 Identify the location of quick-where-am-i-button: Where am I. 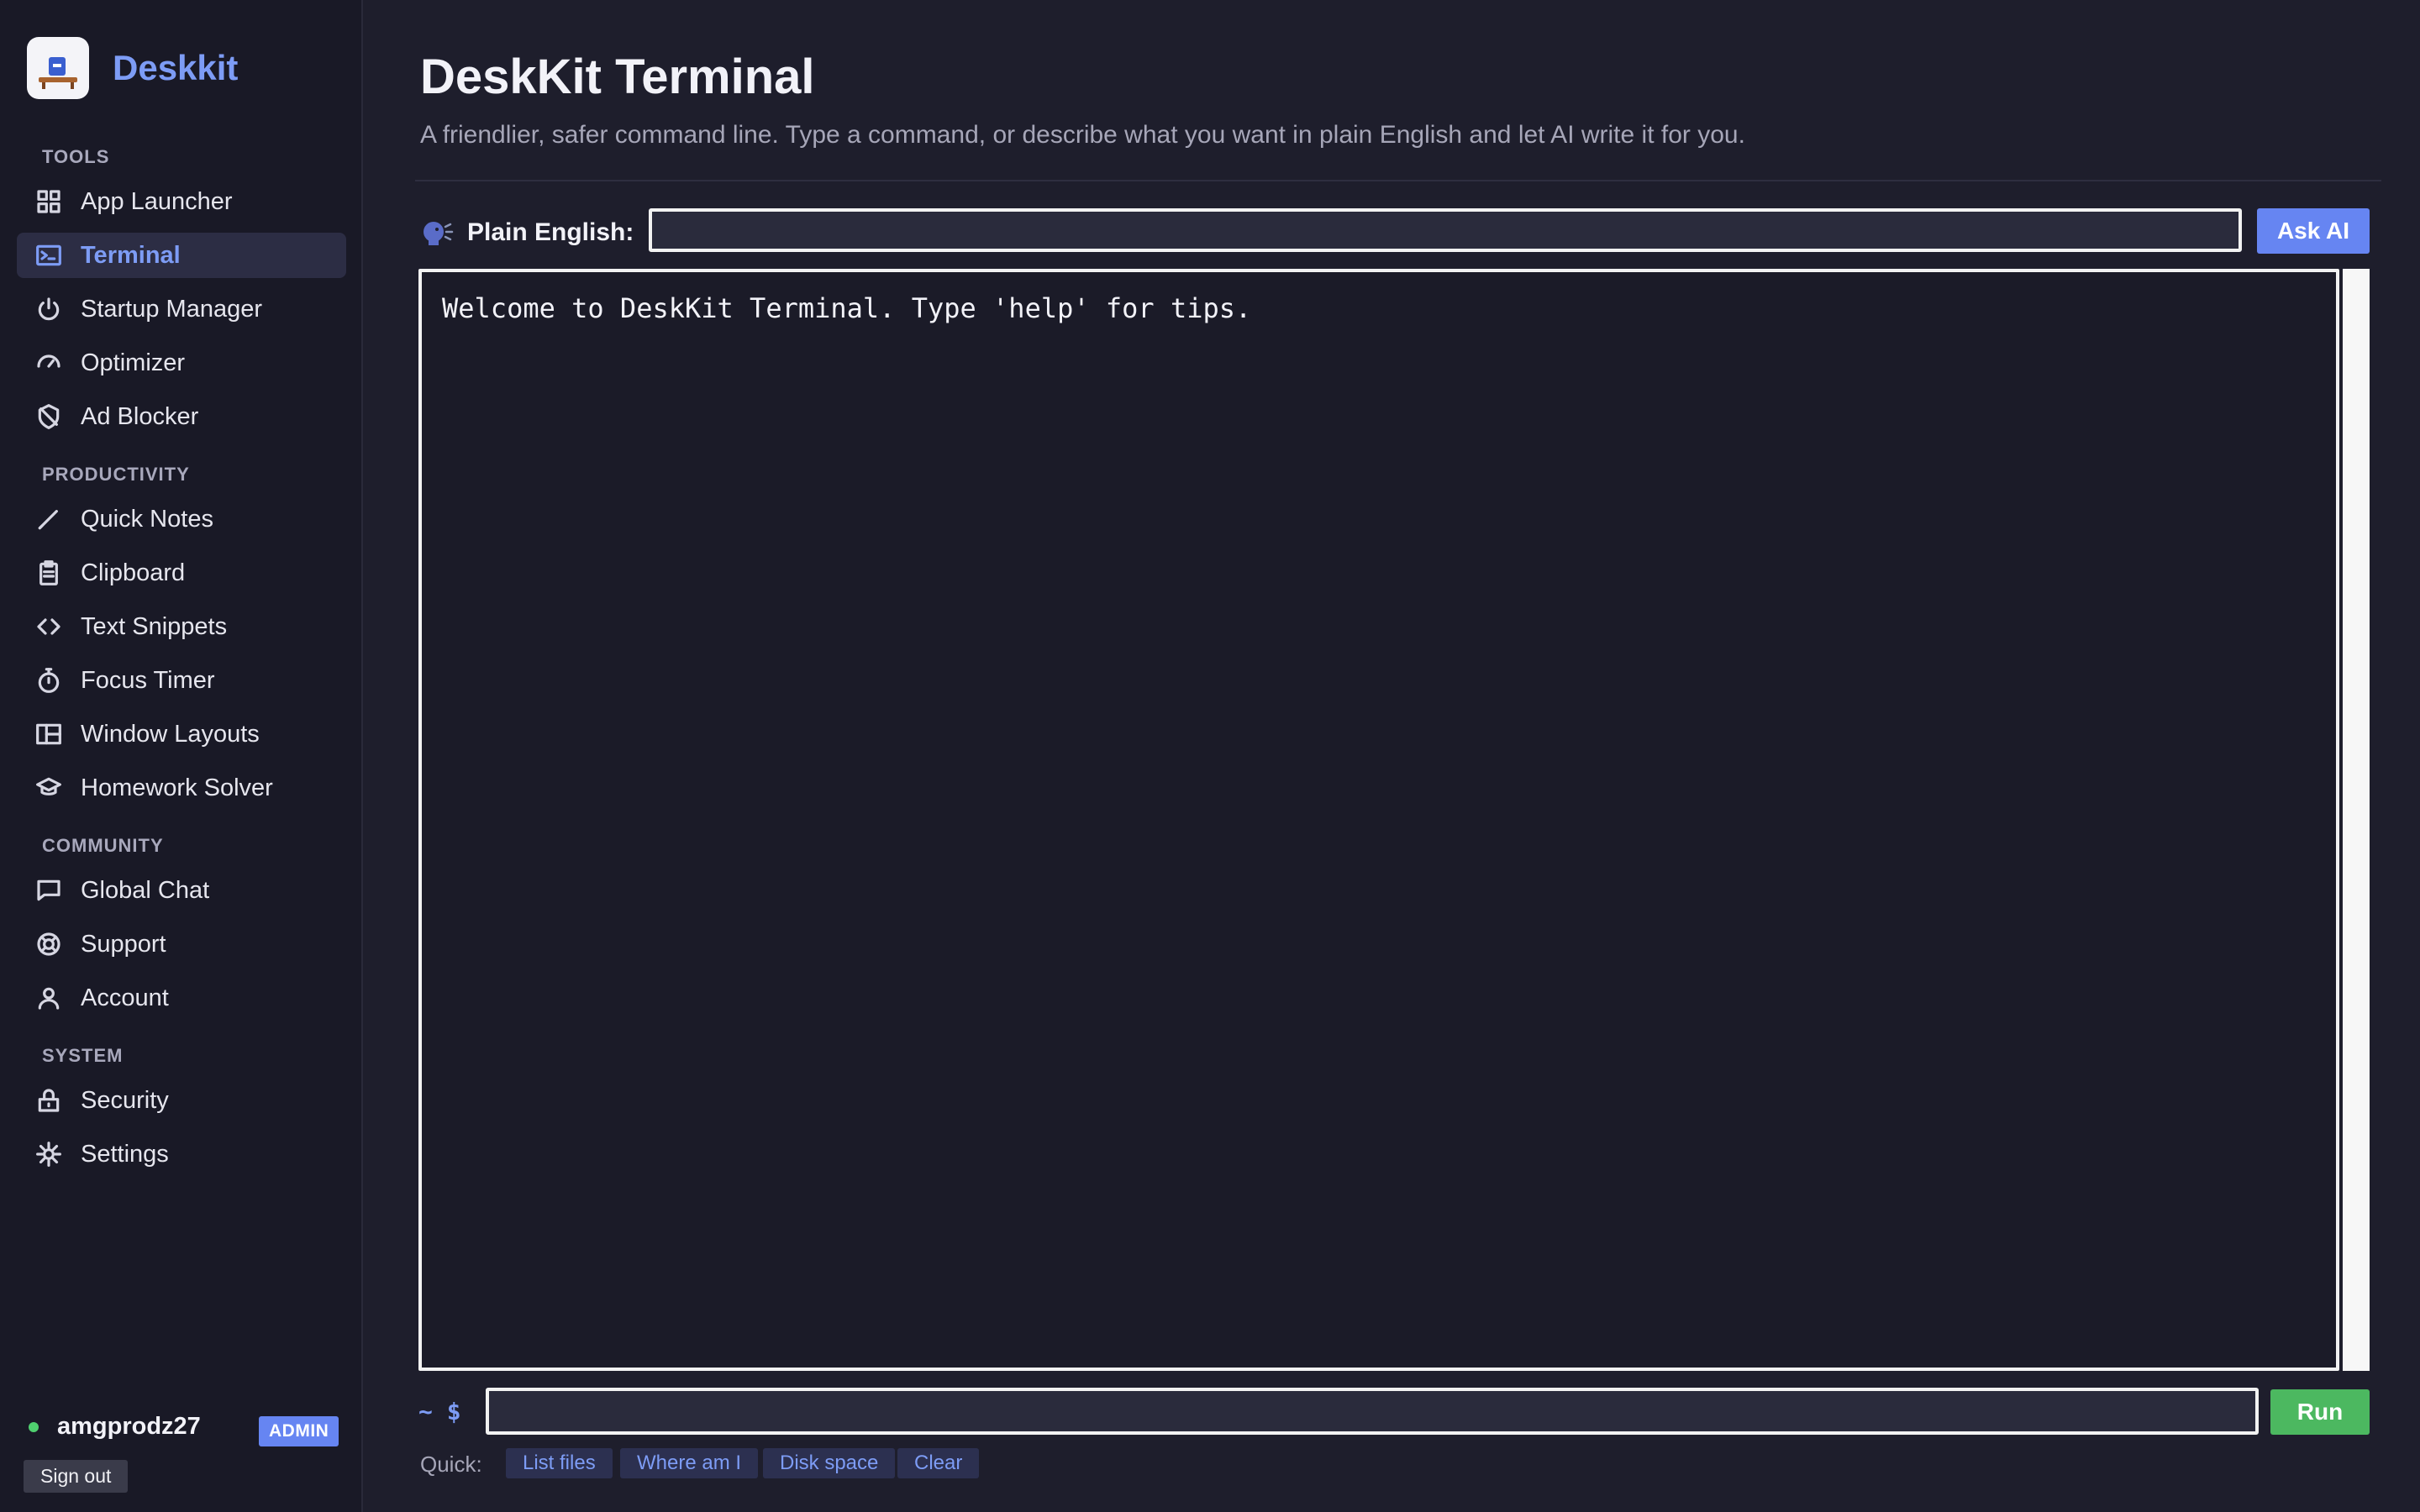
(689, 1463).